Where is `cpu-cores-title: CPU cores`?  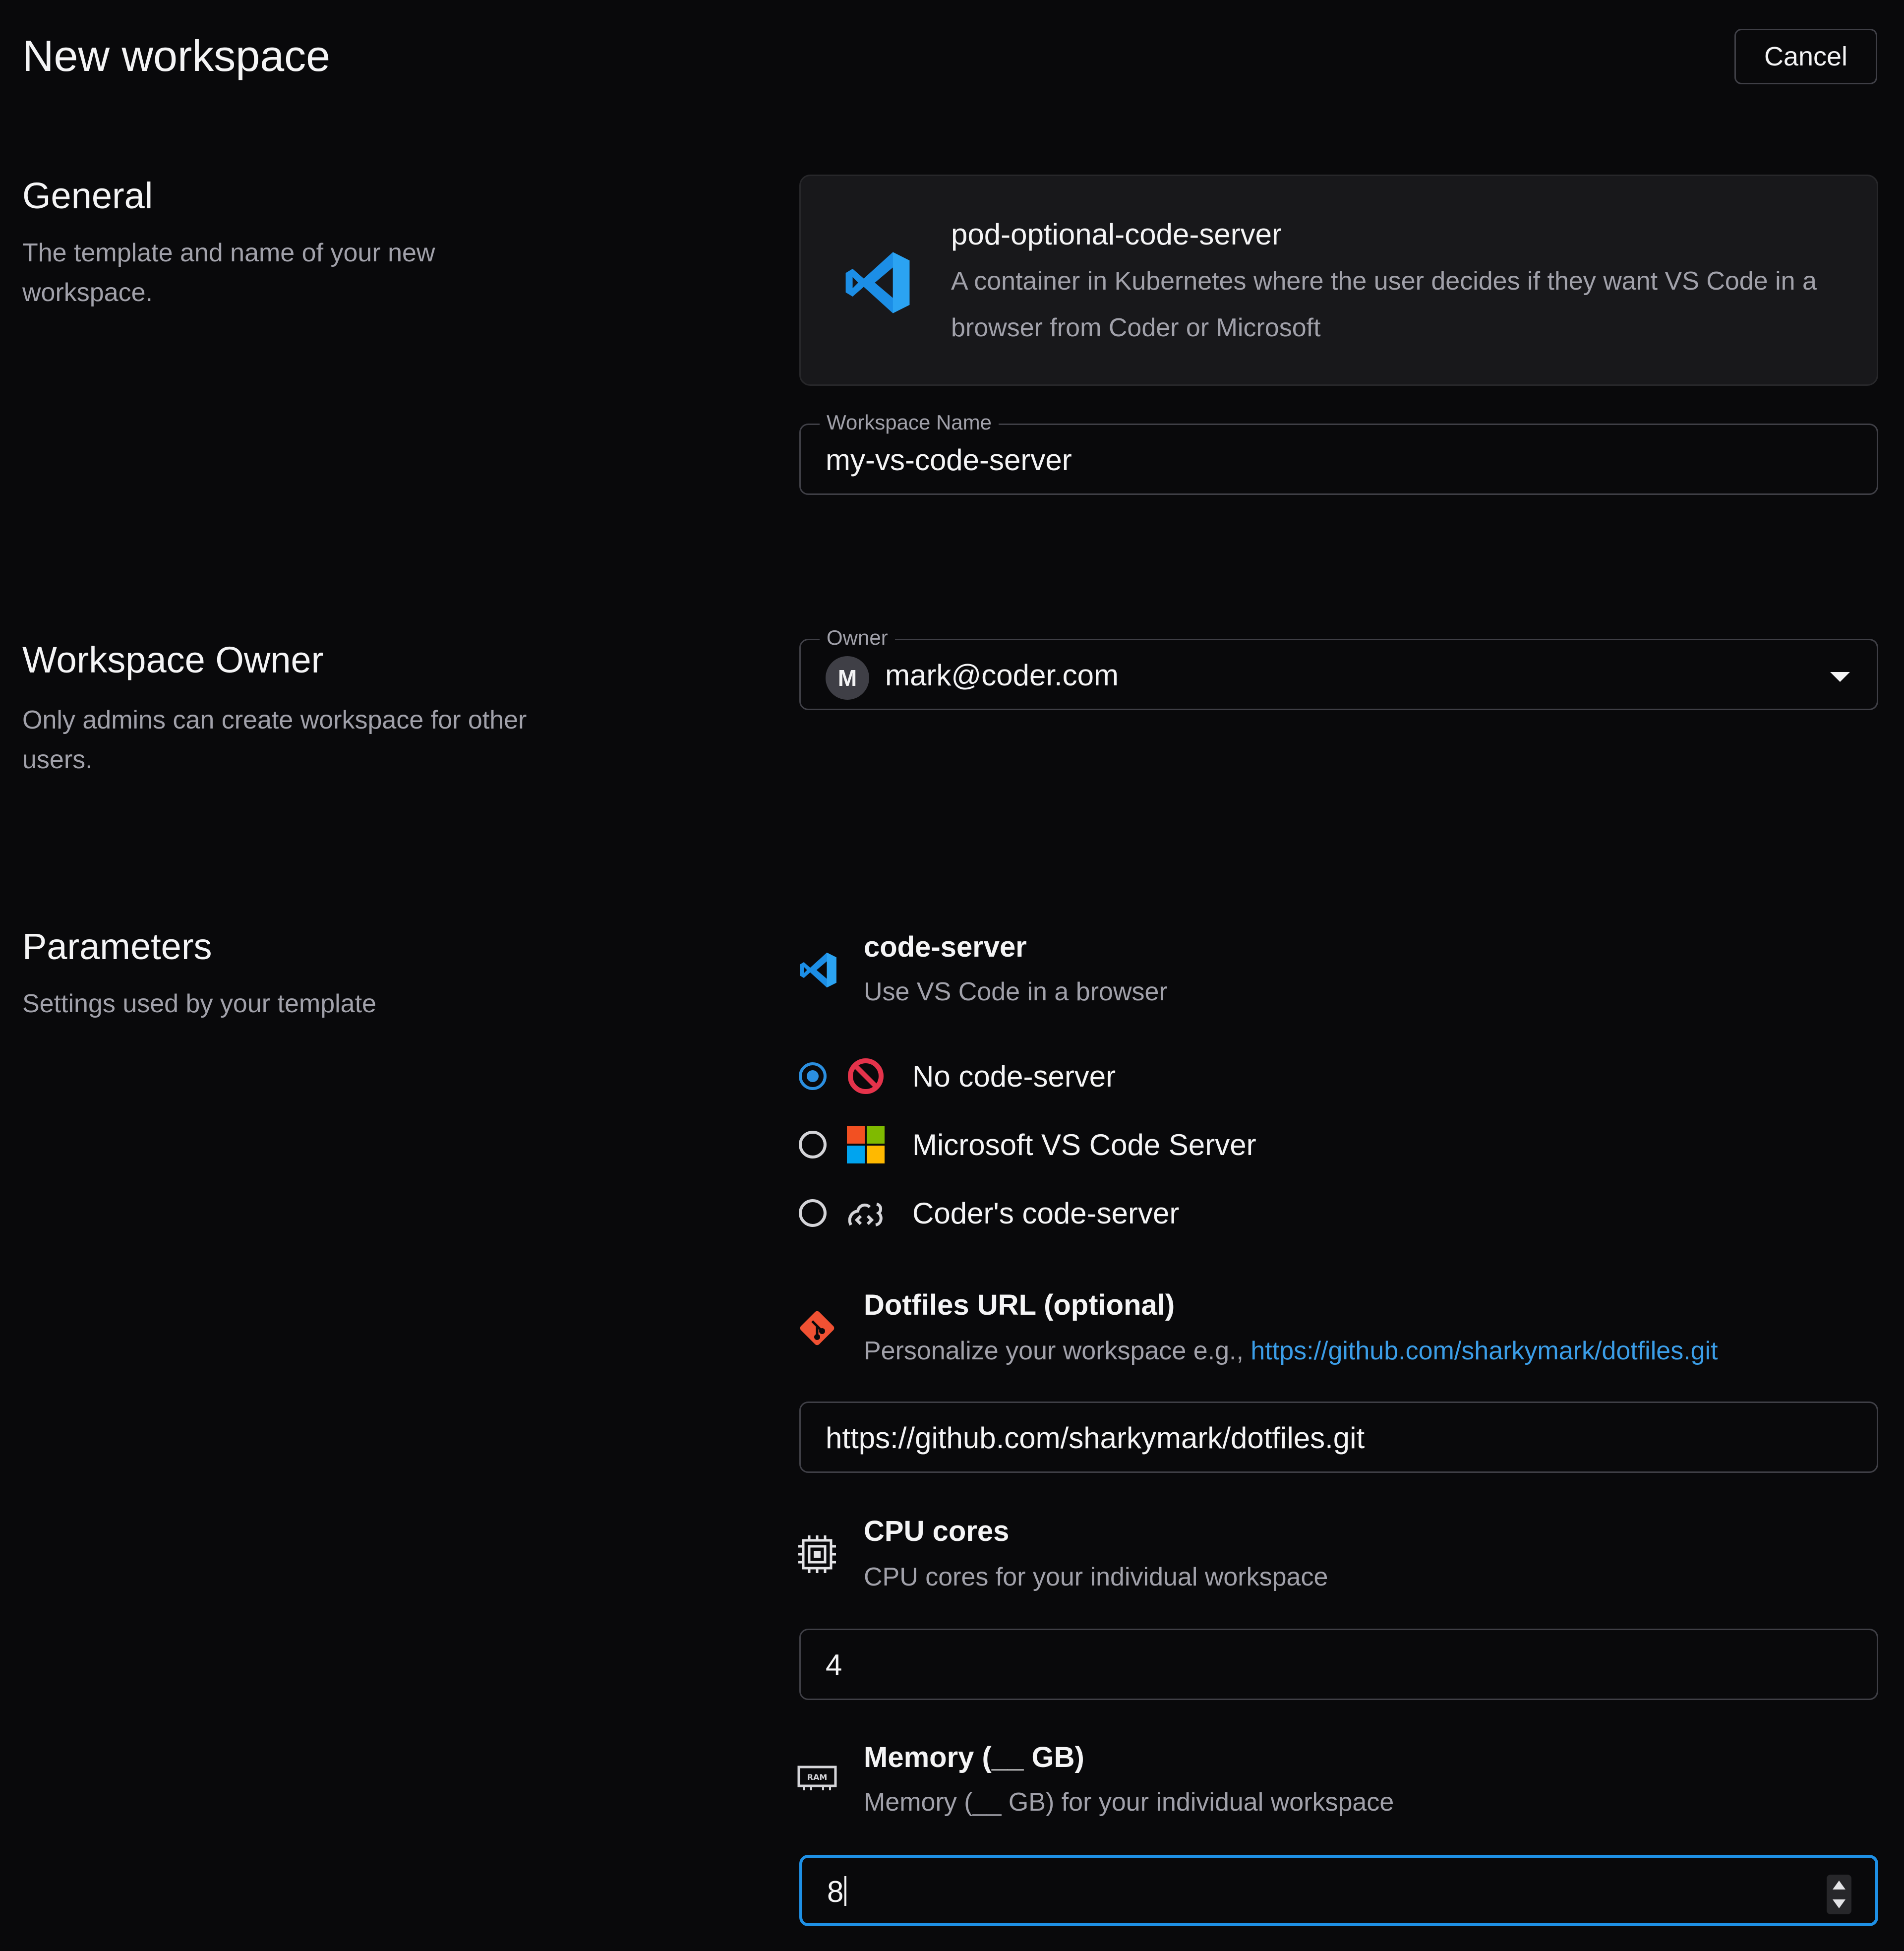
cpu-cores-title: CPU cores is located at coordinates (937, 1531).